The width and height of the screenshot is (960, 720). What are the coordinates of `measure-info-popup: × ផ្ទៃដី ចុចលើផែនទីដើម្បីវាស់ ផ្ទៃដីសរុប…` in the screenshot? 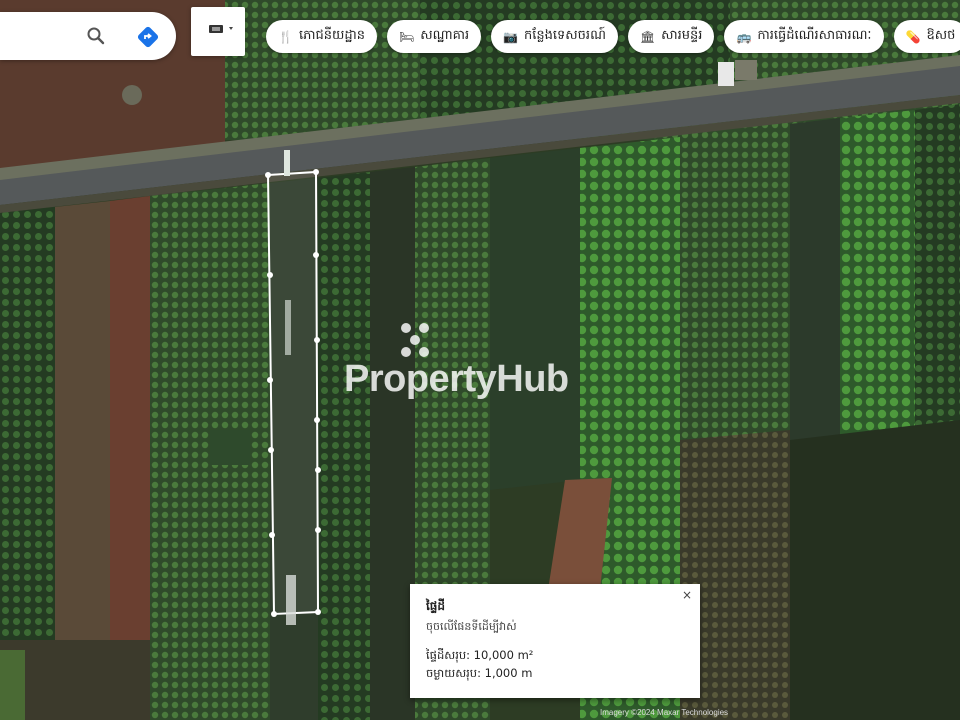 It's located at (555, 641).